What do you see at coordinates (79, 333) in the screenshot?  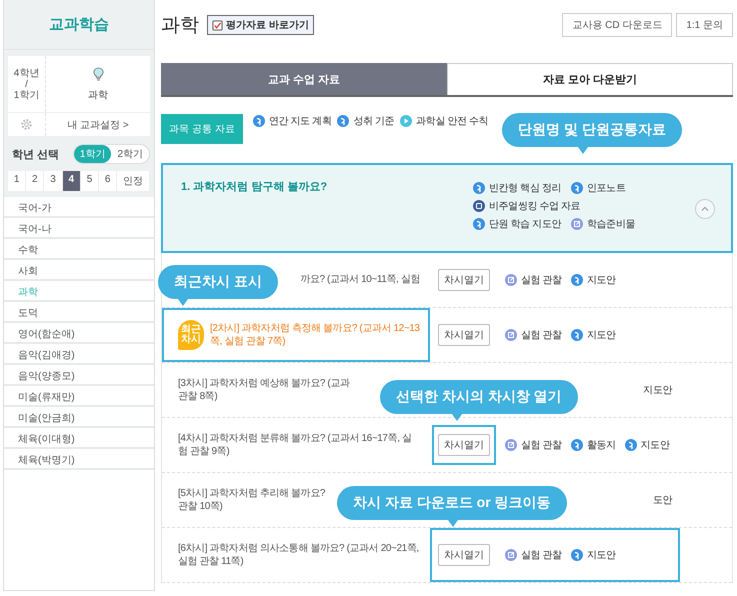 I see `subject-item: 영어(함순애)` at bounding box center [79, 333].